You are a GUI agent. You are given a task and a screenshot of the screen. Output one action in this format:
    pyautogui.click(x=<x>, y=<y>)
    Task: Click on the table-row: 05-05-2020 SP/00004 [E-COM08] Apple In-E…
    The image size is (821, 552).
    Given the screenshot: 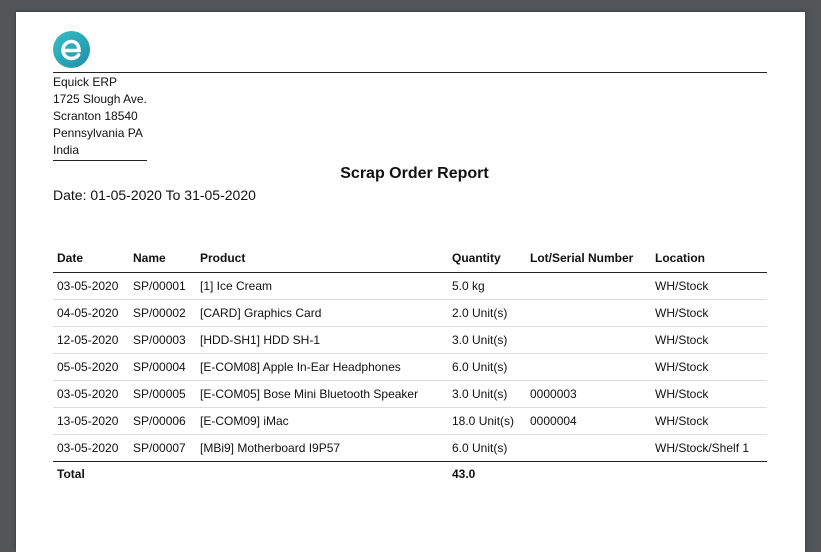 What is the action you would take?
    pyautogui.click(x=410, y=367)
    